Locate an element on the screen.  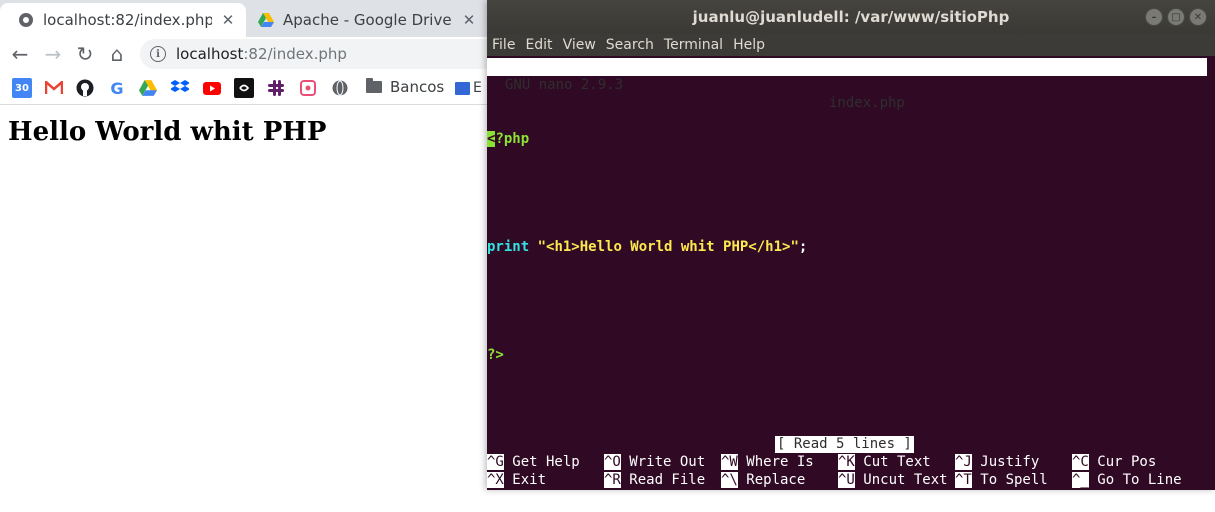
bookmark-overflow: E is located at coordinates (470, 88).